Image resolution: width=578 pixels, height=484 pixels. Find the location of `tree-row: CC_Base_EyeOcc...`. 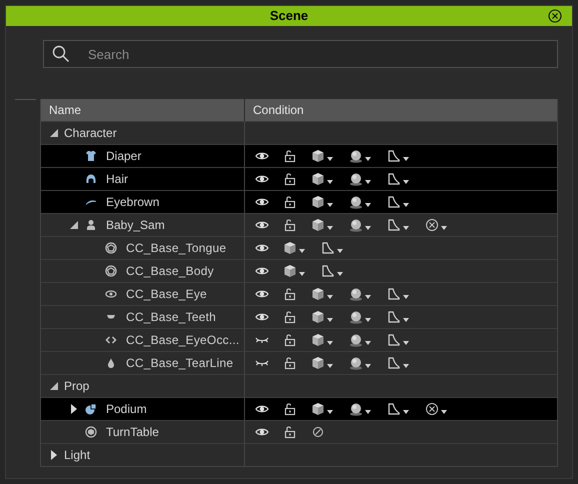

tree-row: CC_Base_EyeOcc... is located at coordinates (299, 339).